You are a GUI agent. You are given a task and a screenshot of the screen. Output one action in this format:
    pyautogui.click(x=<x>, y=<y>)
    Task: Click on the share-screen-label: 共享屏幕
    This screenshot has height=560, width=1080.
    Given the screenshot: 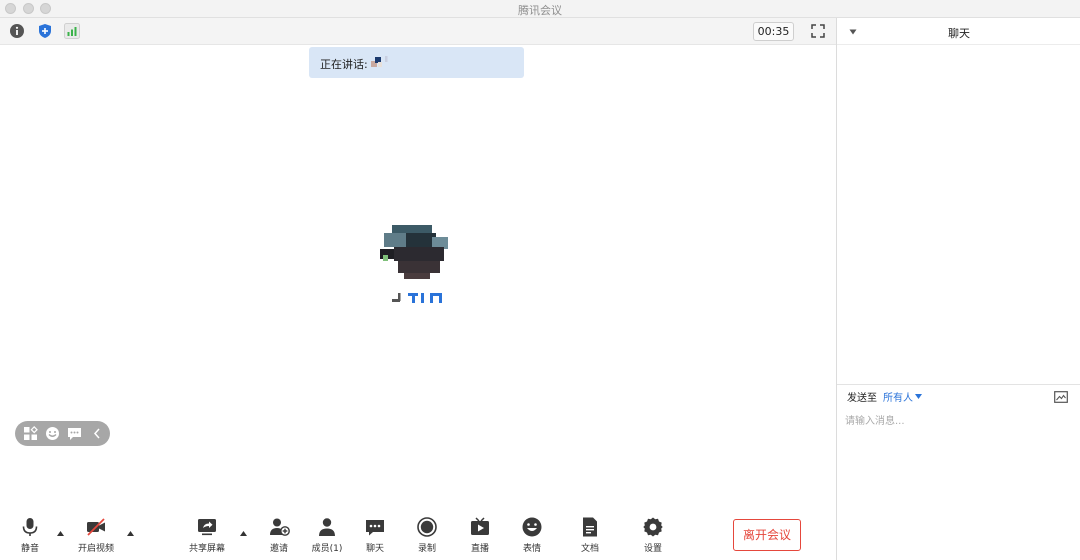 What is the action you would take?
    pyautogui.click(x=206, y=549)
    